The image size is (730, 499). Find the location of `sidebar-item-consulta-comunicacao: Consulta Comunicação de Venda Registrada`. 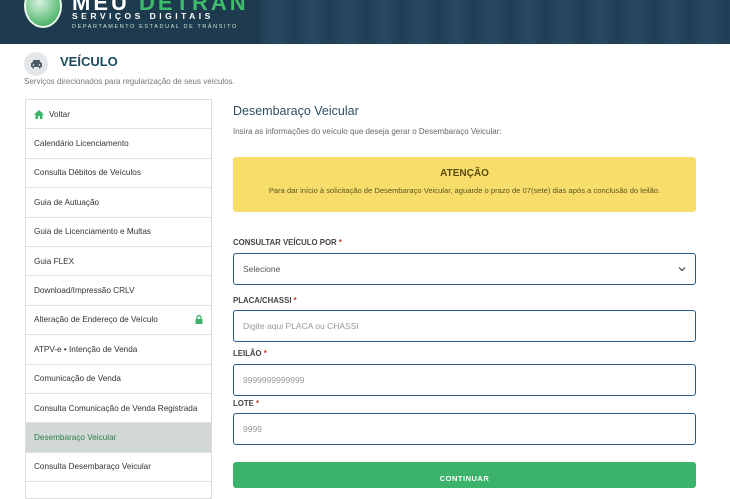

sidebar-item-consulta-comunicacao: Consulta Comunicação de Venda Registrada is located at coordinates (118, 409).